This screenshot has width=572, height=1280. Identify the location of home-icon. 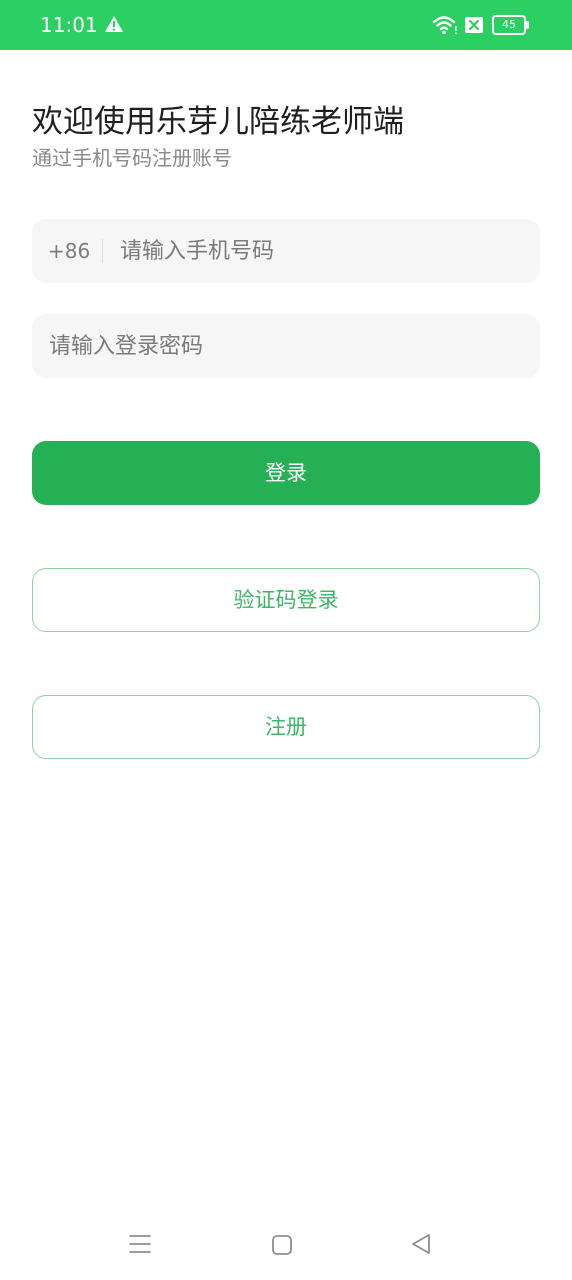
(282, 1245).